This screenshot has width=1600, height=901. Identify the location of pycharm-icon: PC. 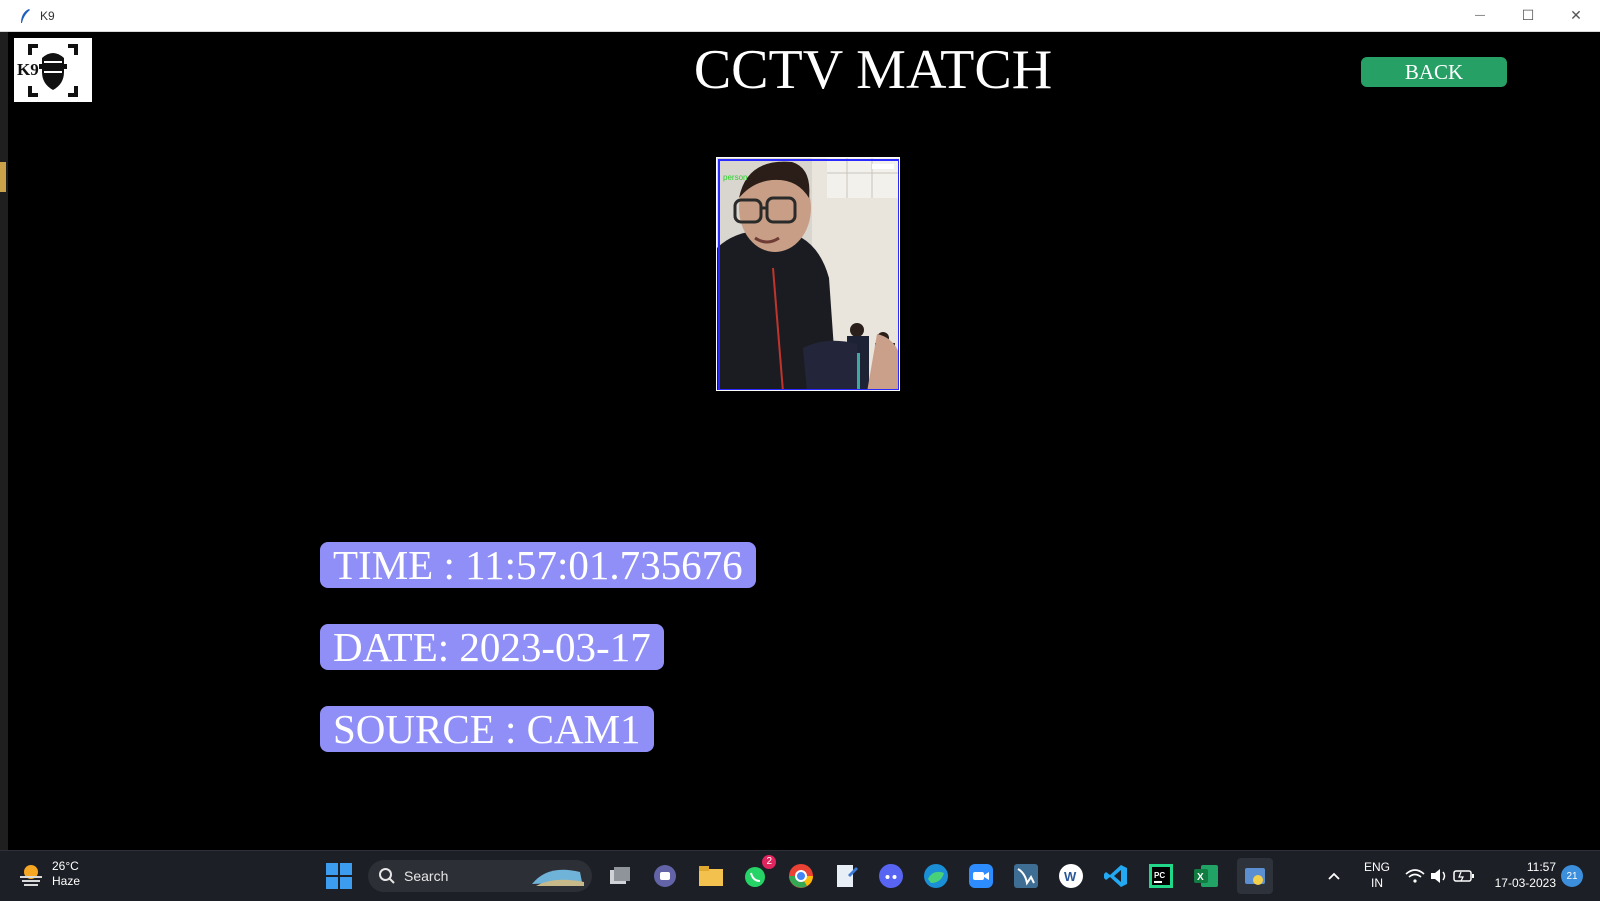
(1161, 876).